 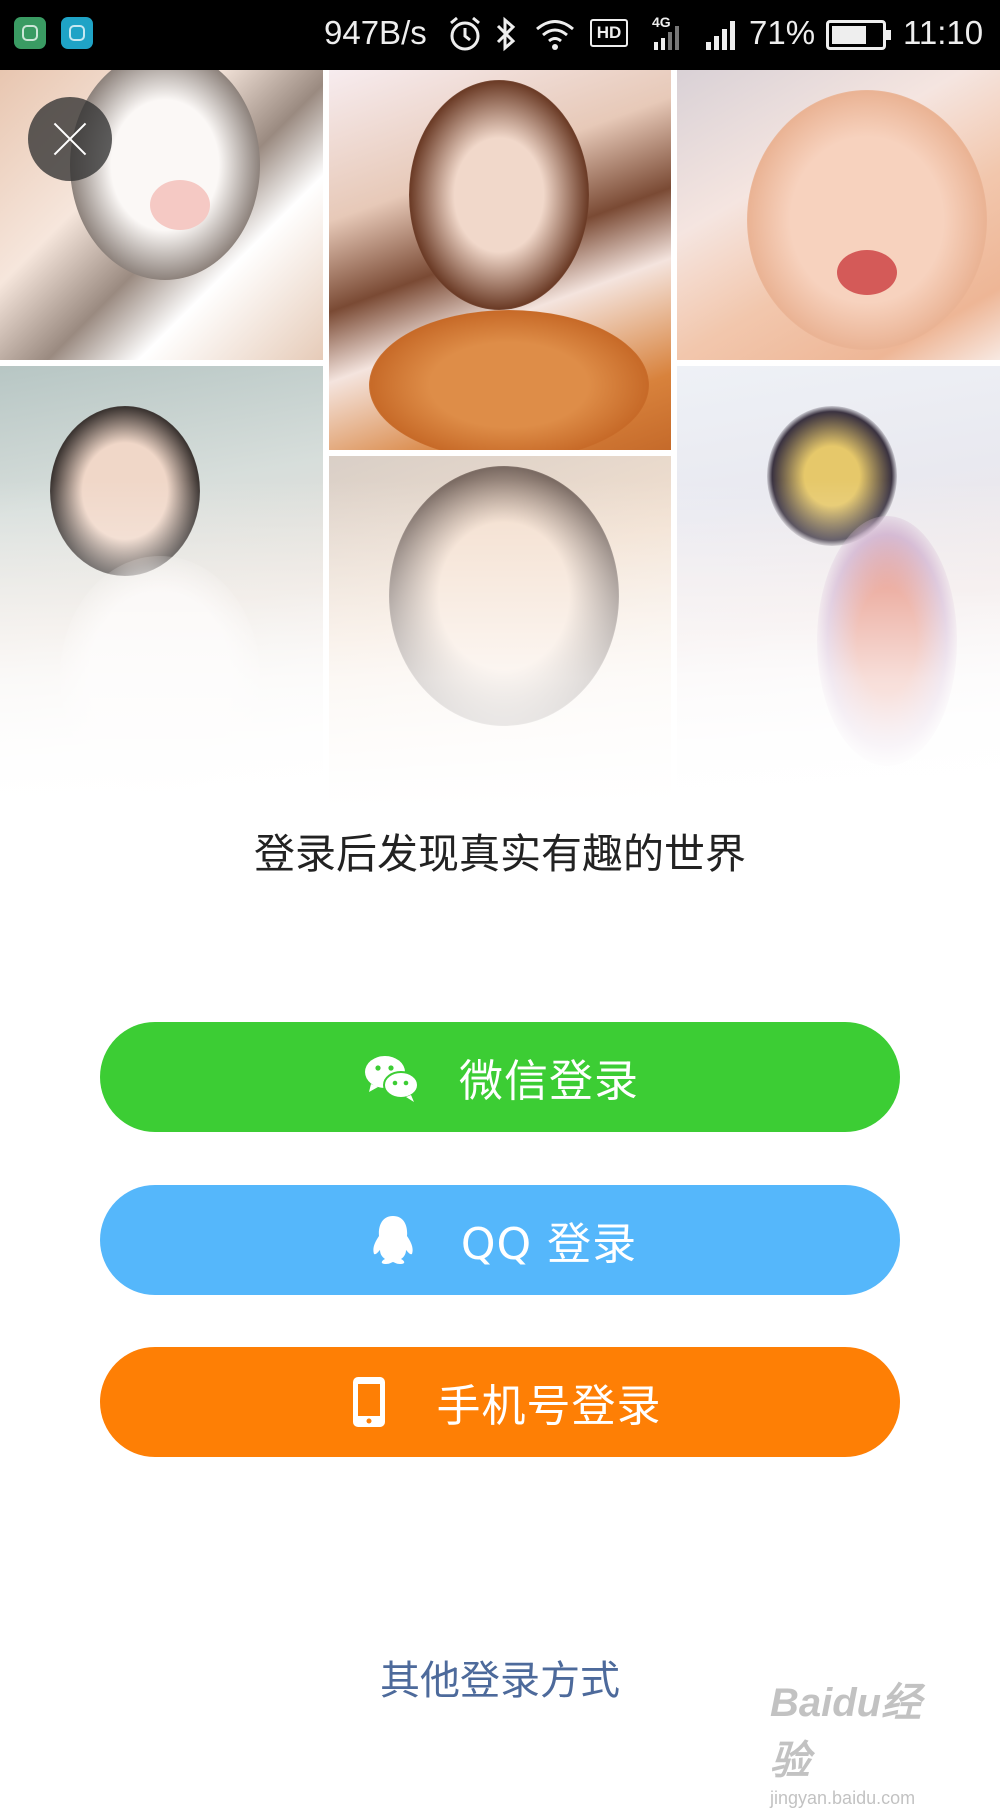 I want to click on notification-app-icon, so click(x=30, y=33).